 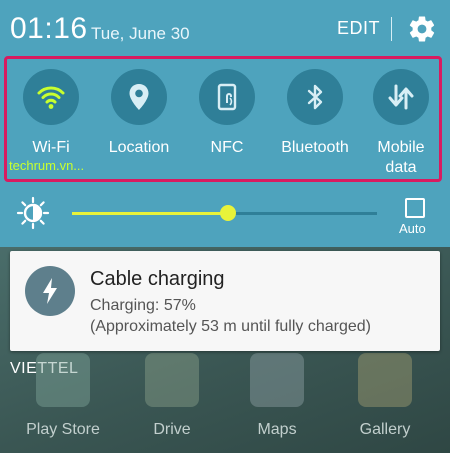 What do you see at coordinates (231, 326) in the screenshot?
I see `notification-charge-estimate: (Approximately 53 m until fully charged)` at bounding box center [231, 326].